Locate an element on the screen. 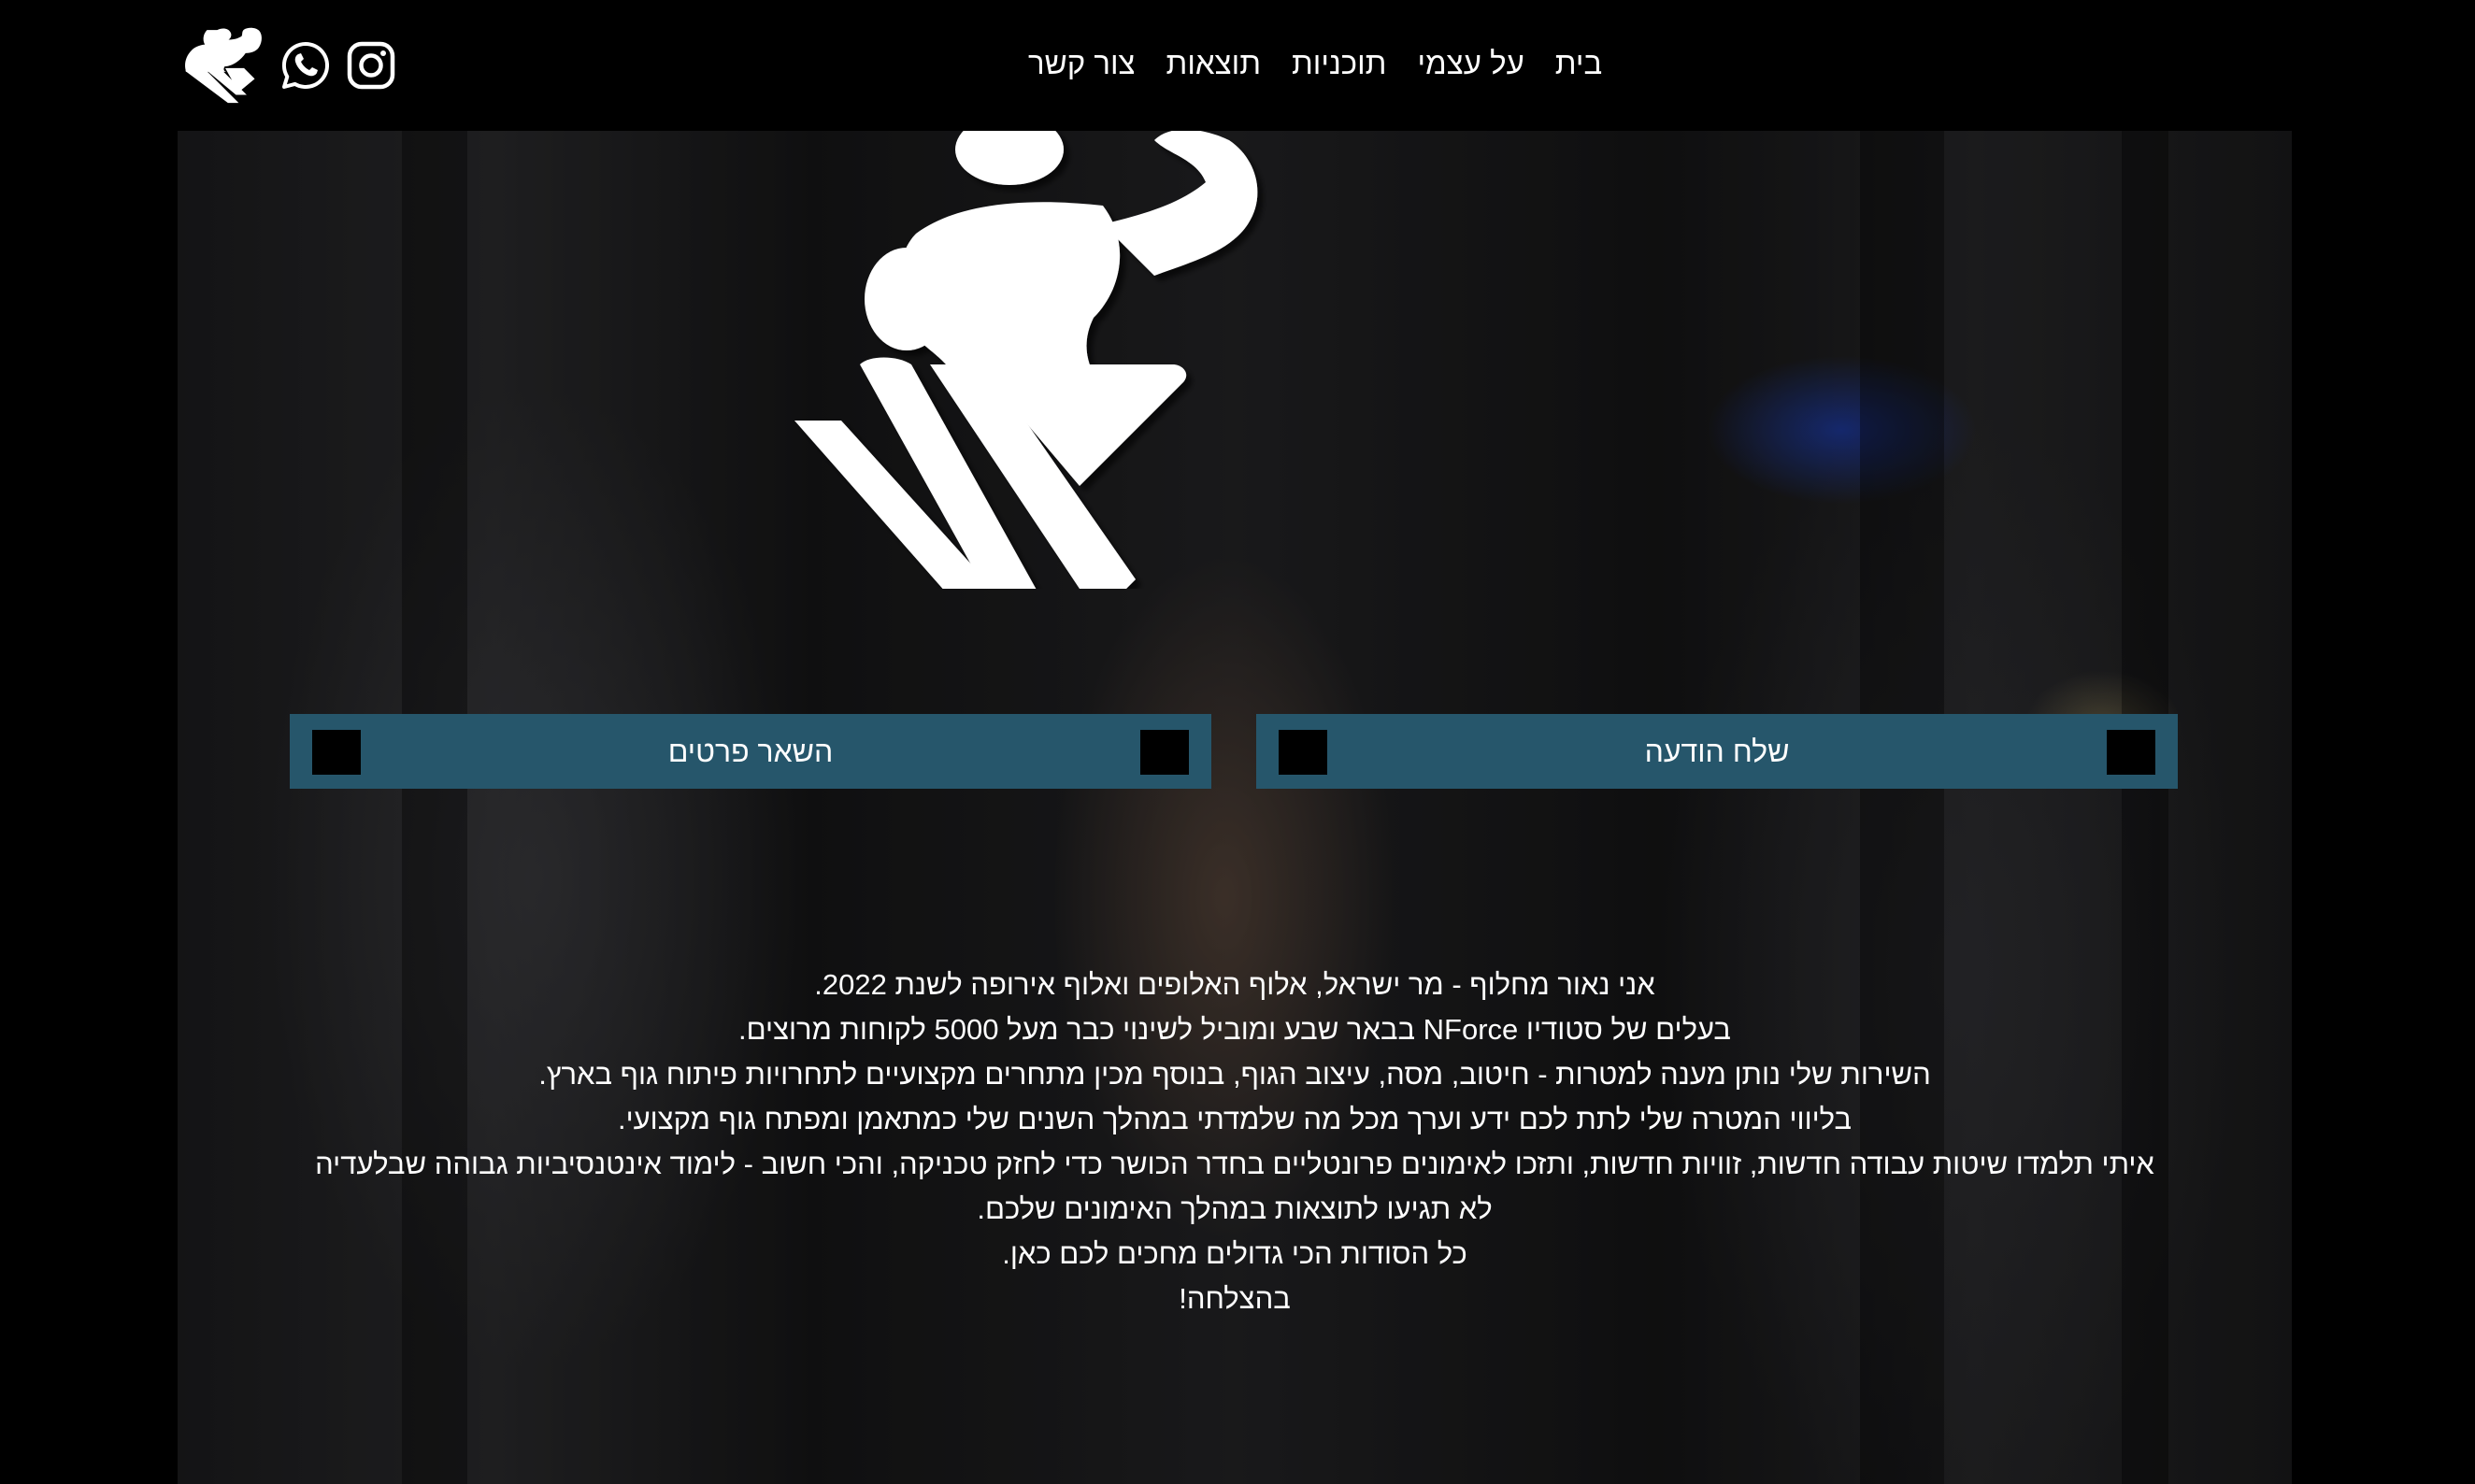  main-nav: צור קשר תוצאות תוכניות על עצמי בית is located at coordinates (1315, 63).